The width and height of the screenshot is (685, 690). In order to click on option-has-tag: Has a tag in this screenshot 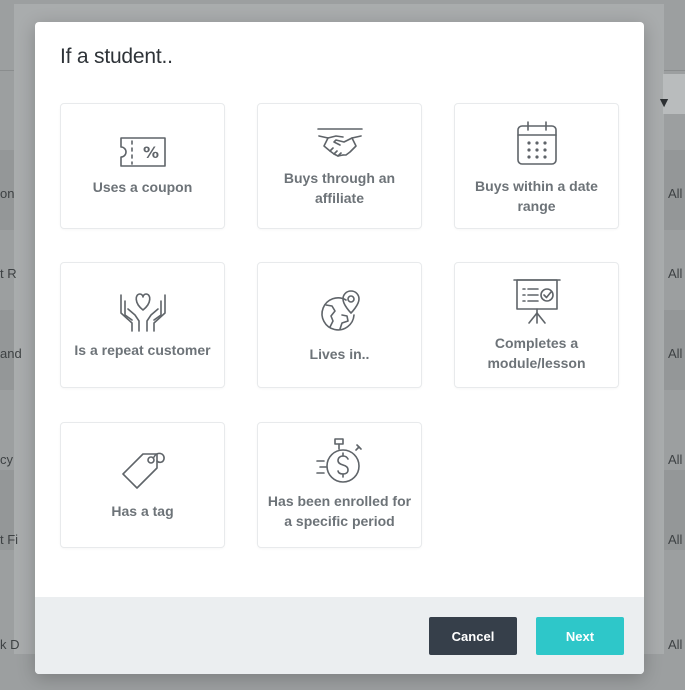, I will do `click(142, 485)`.